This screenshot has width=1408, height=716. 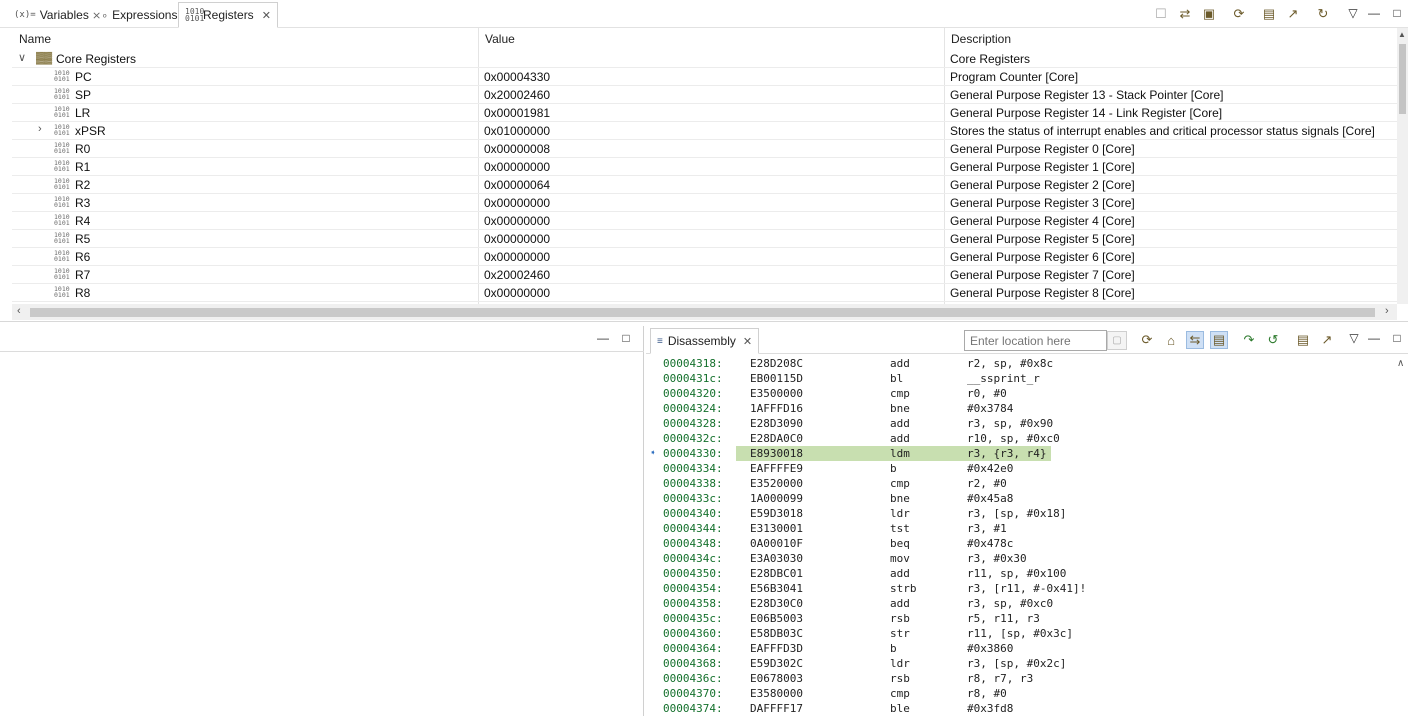 What do you see at coordinates (1219, 340) in the screenshot?
I see `show-source-icon: ▤` at bounding box center [1219, 340].